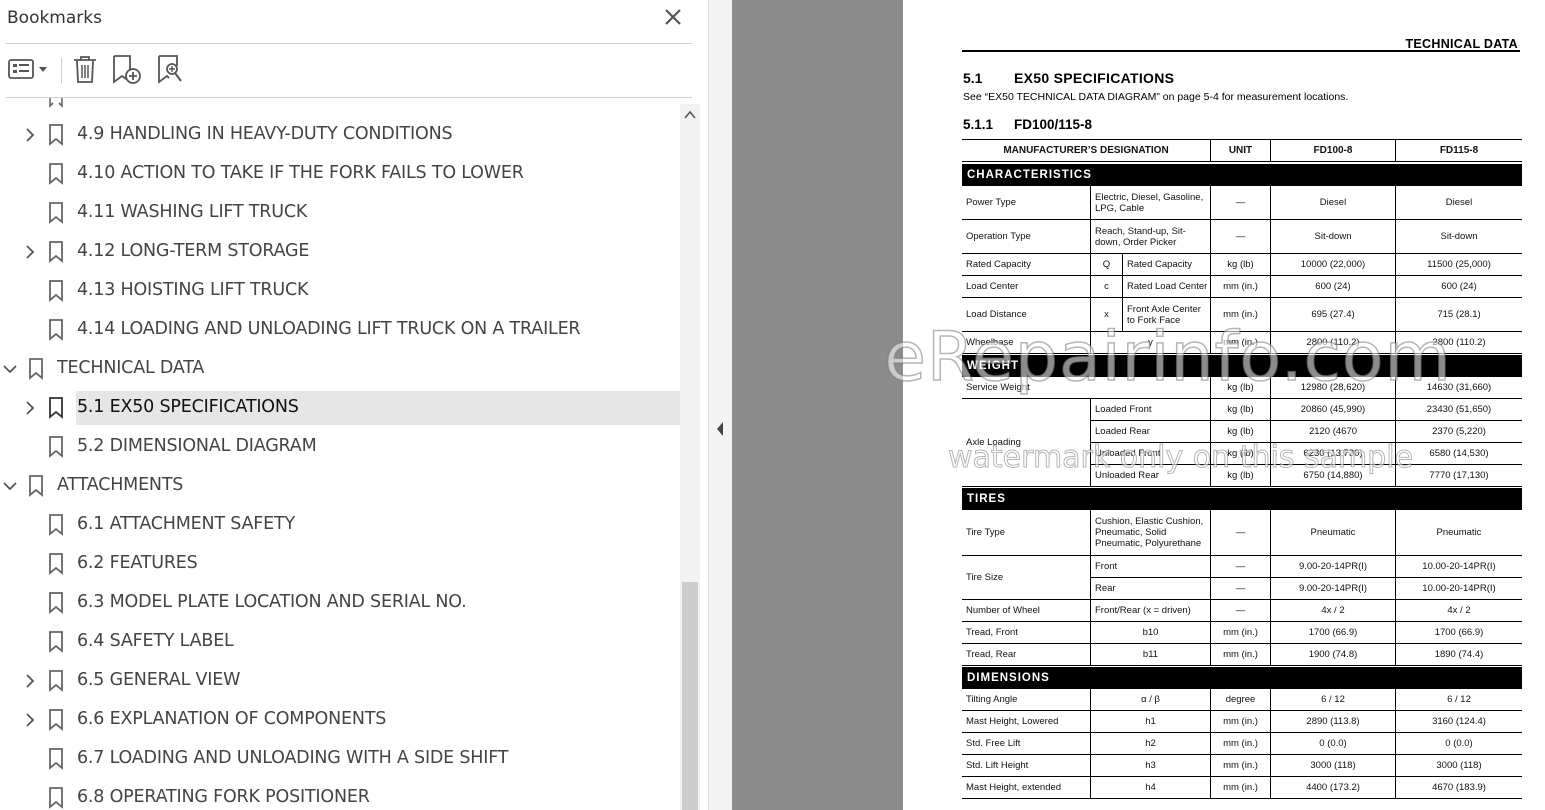 The width and height of the screenshot is (1545, 810). What do you see at coordinates (340, 369) in the screenshot?
I see `bookmark-item: TECHNICAL DATA` at bounding box center [340, 369].